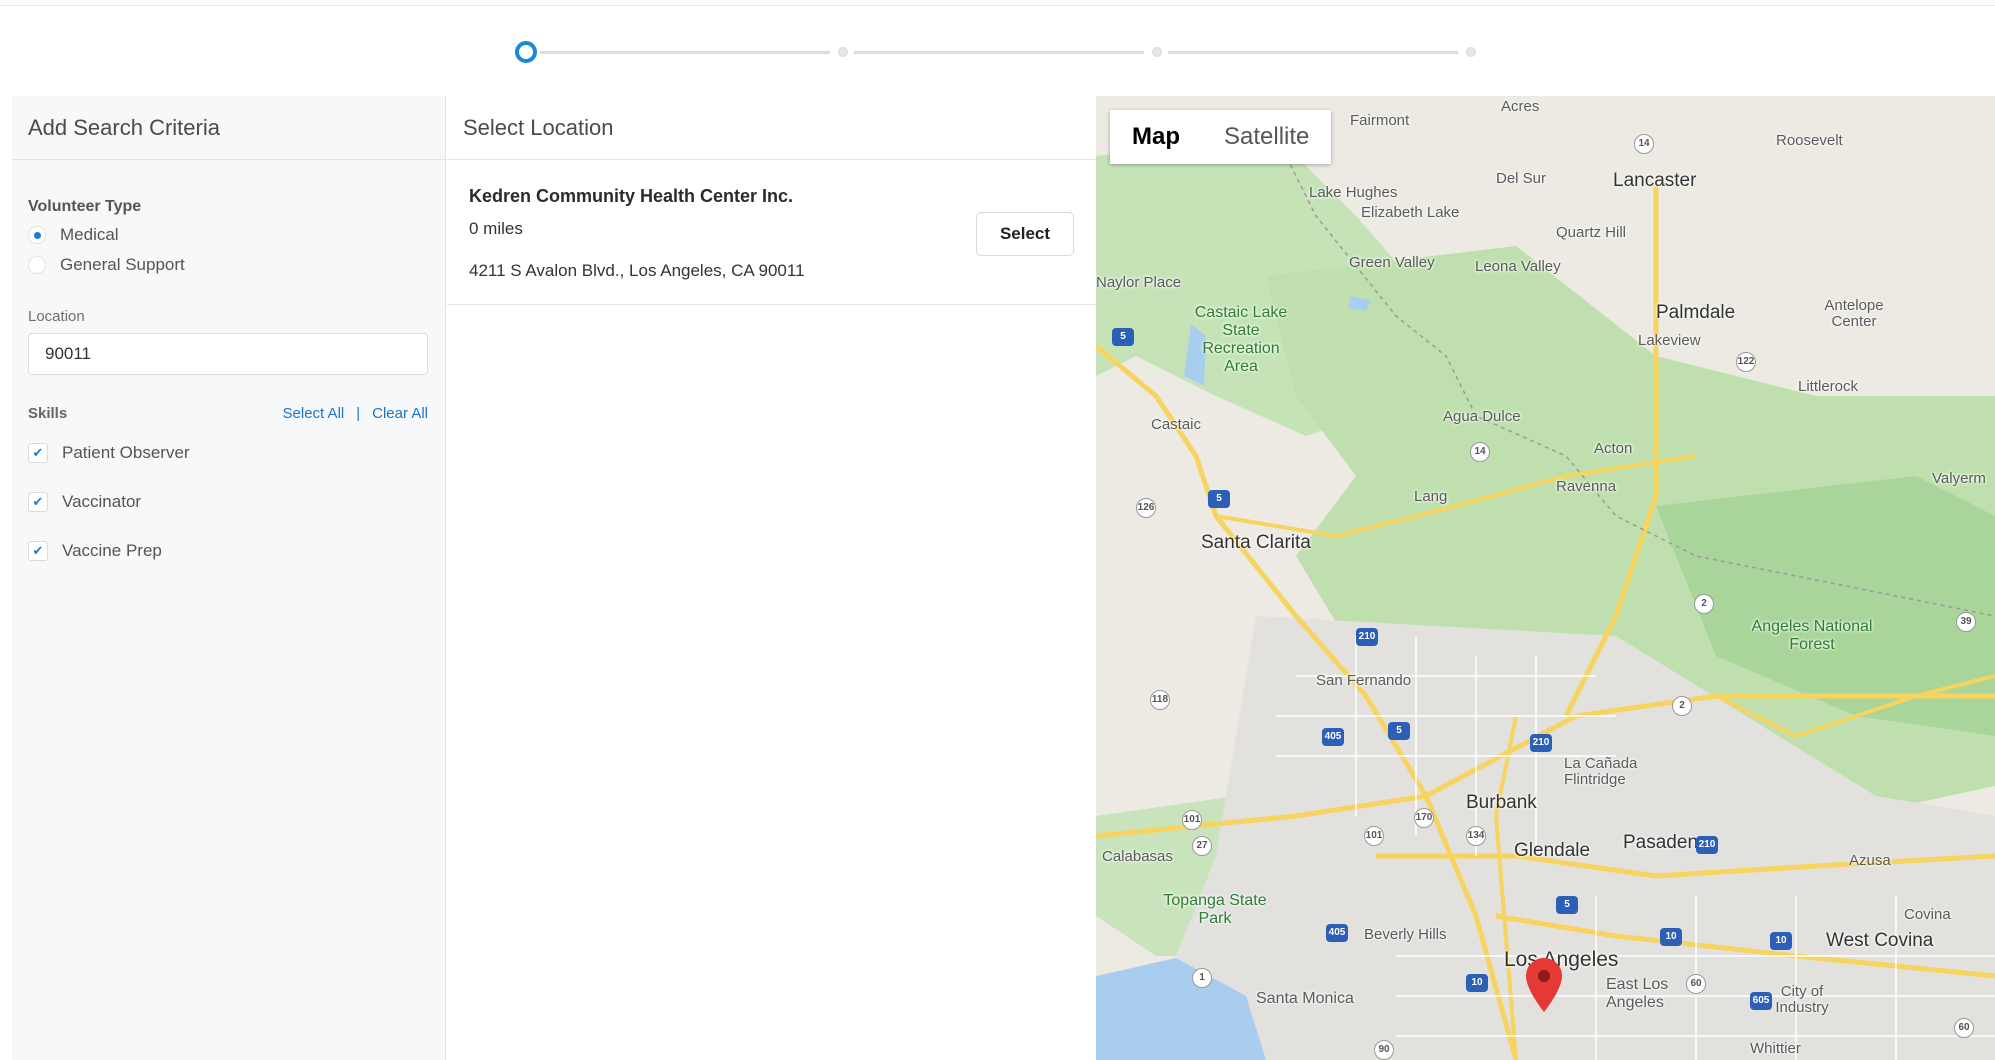 This screenshot has height=1060, width=1995. What do you see at coordinates (228, 265) in the screenshot?
I see `volunteer-type-general-support: General Support` at bounding box center [228, 265].